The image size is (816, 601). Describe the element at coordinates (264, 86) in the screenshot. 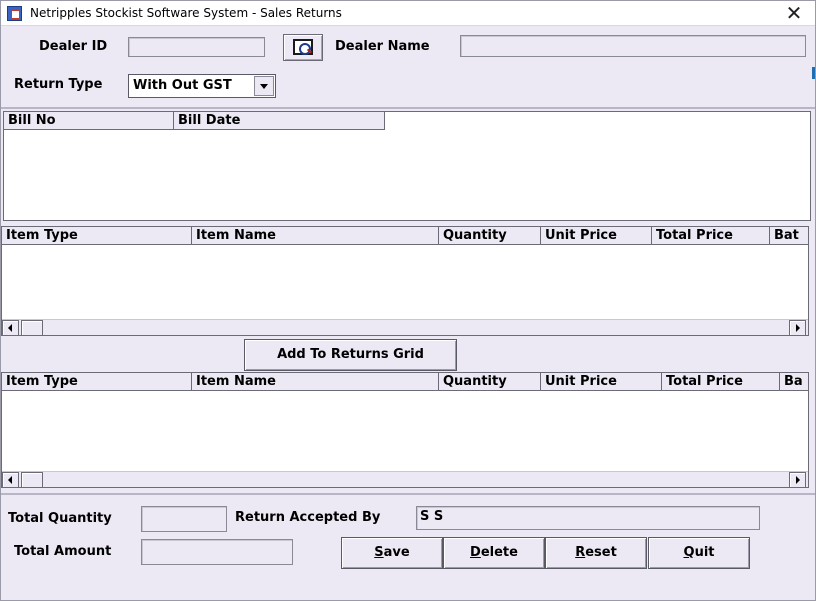

I see `chevron-down-icon` at that location.